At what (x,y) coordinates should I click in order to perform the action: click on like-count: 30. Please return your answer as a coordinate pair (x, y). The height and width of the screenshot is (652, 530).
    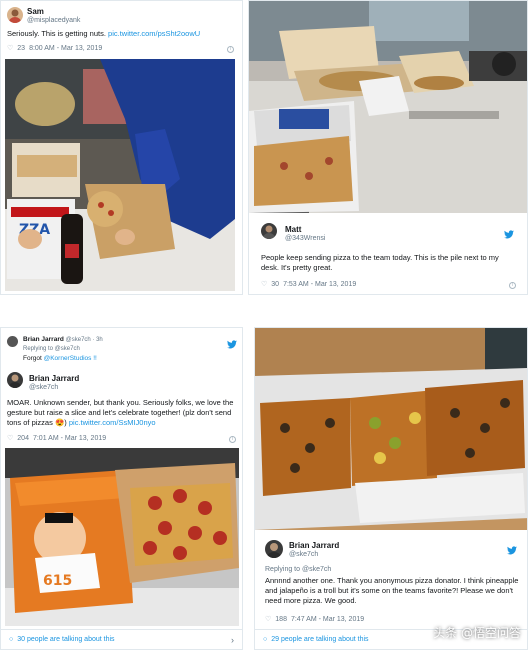
    Looking at the image, I should click on (275, 284).